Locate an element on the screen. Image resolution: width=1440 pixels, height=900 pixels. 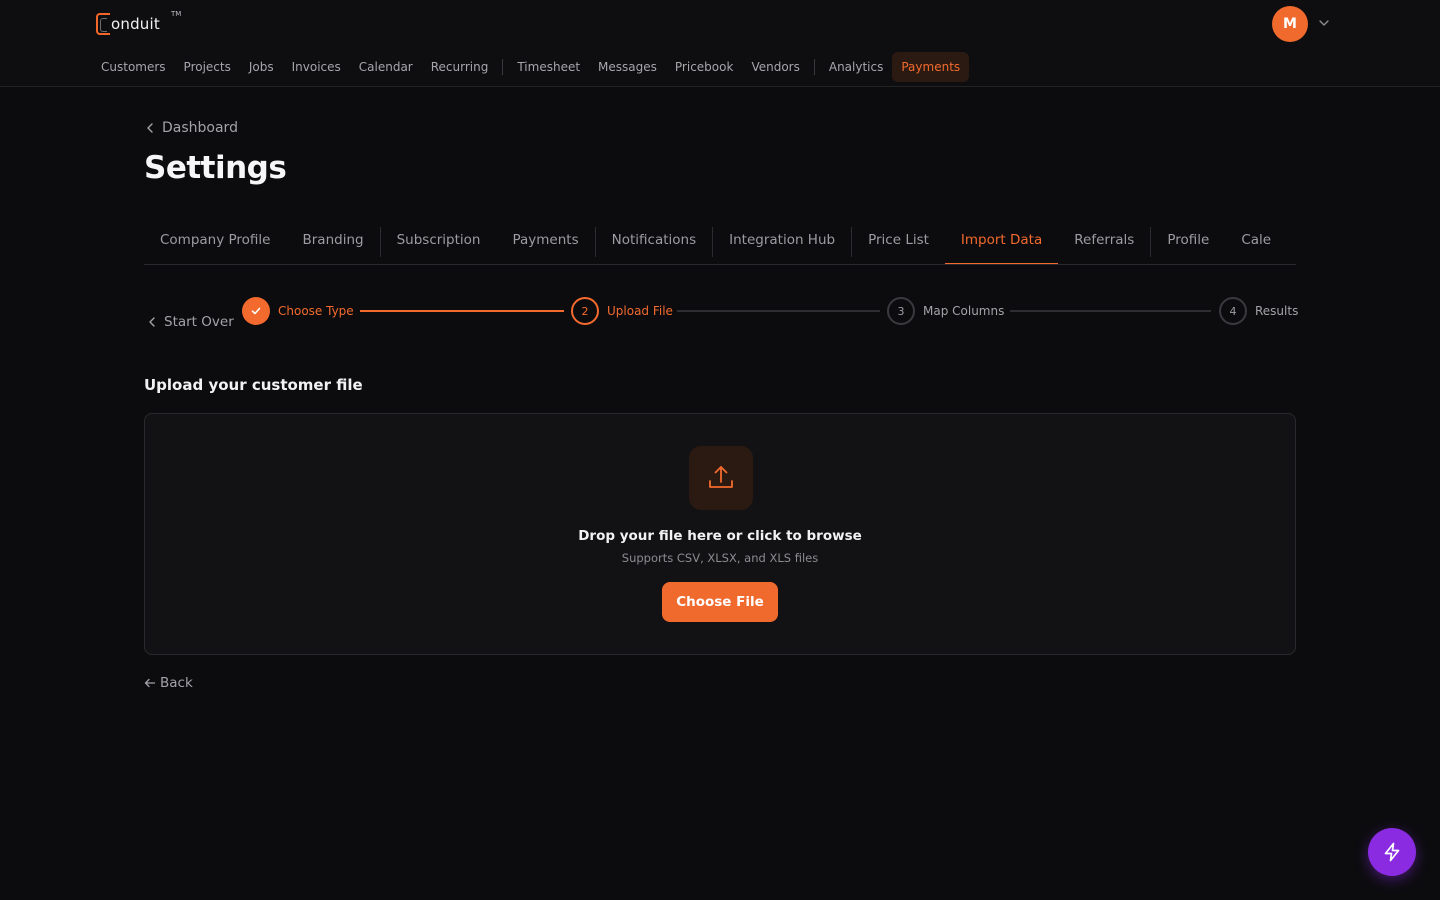
nav-item-payments: Payments is located at coordinates (931, 67).